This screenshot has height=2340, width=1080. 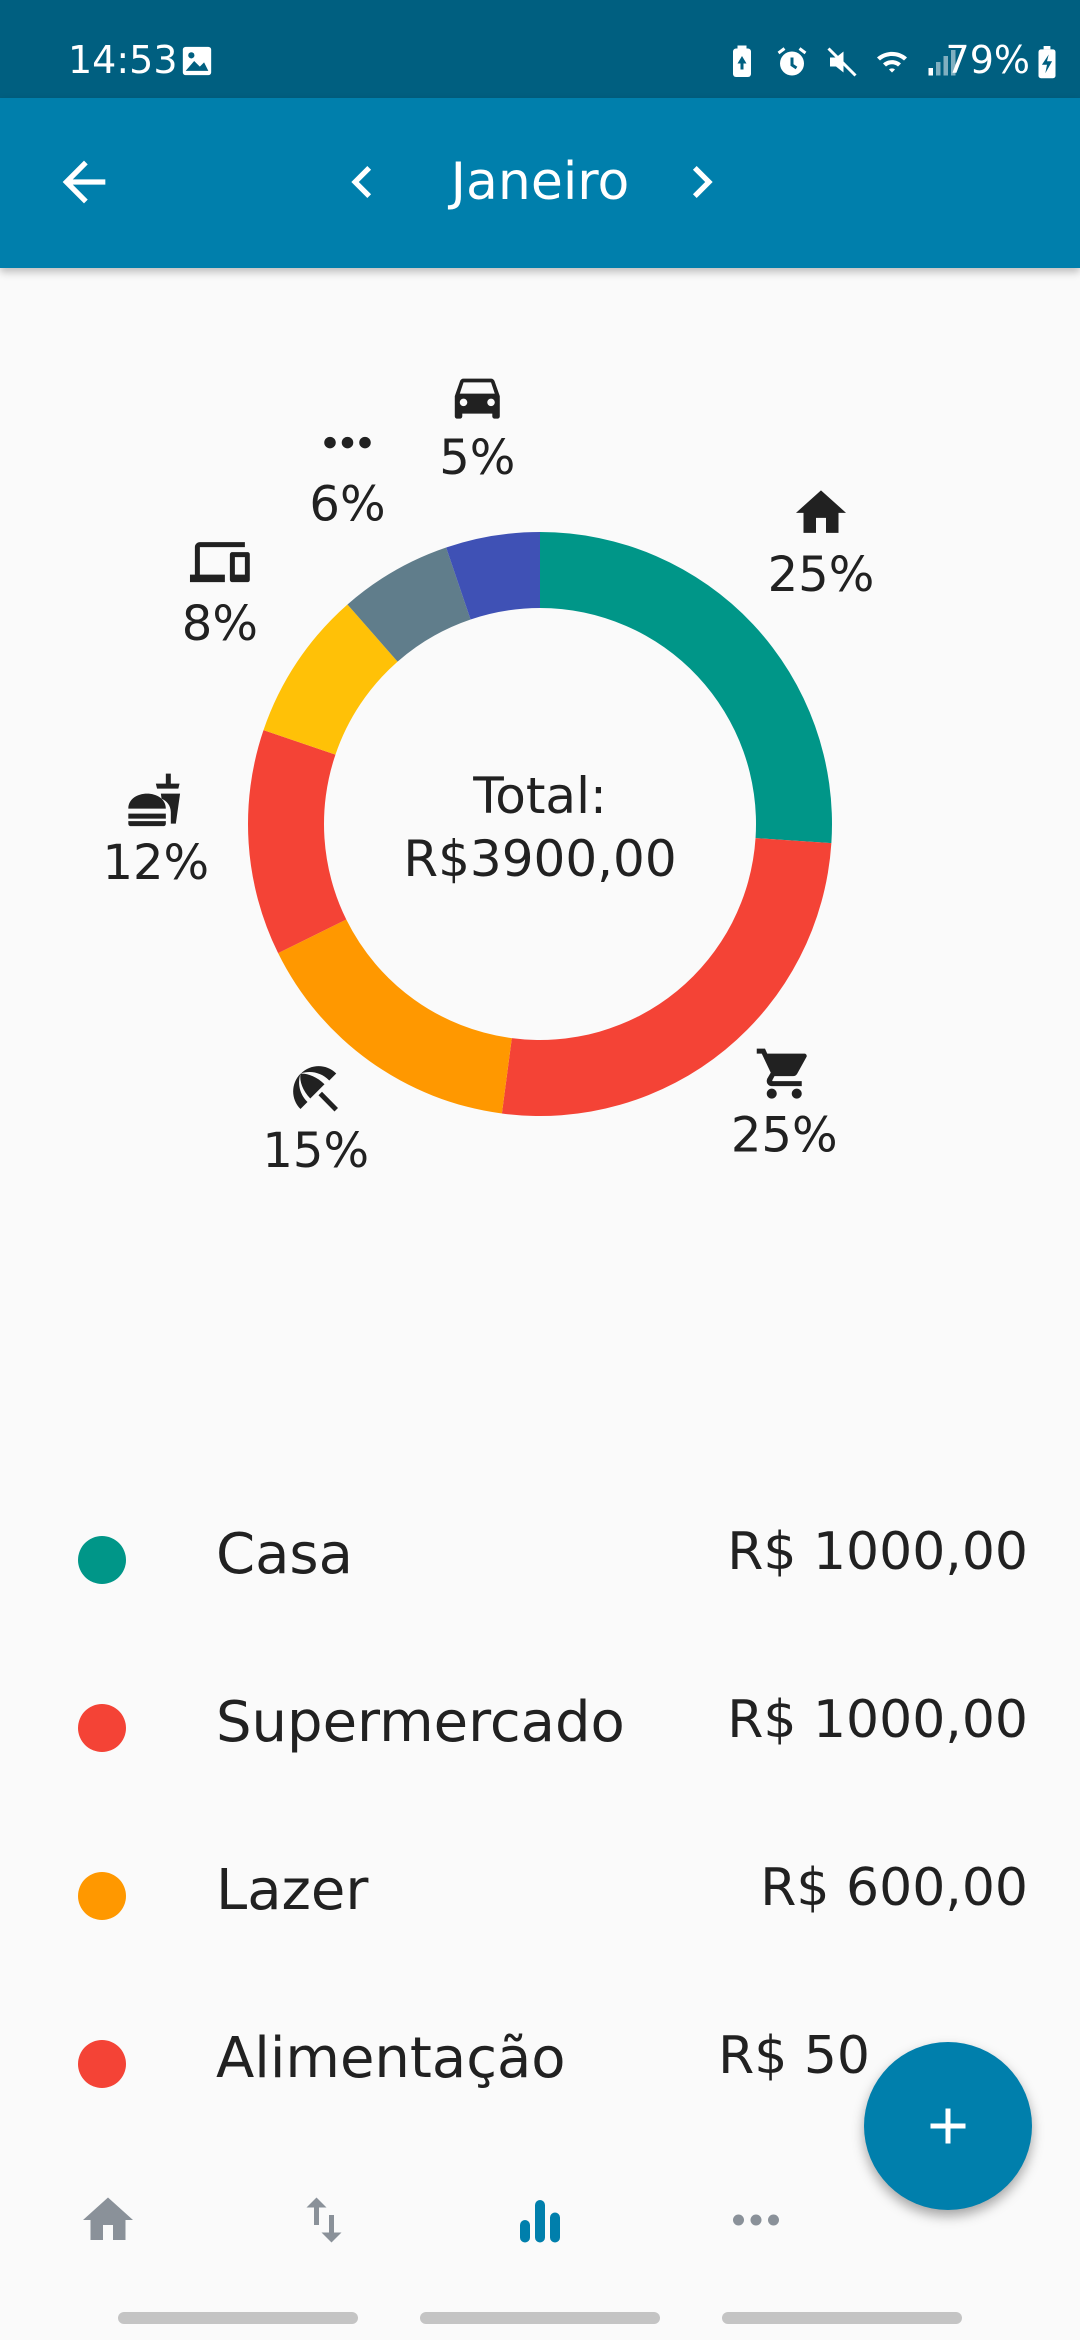 I want to click on beach-umbrella-icon, so click(x=315, y=1089).